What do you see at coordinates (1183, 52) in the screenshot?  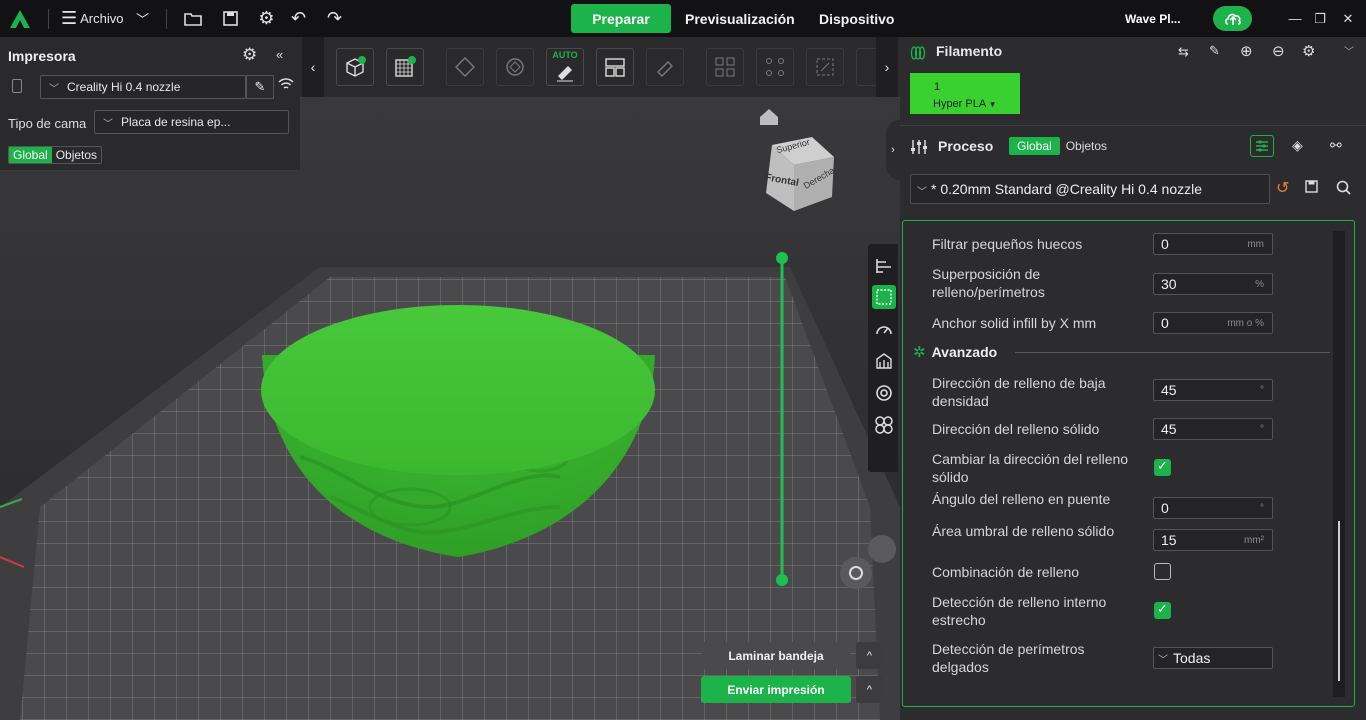 I see `sync-filament-icon: ⇆` at bounding box center [1183, 52].